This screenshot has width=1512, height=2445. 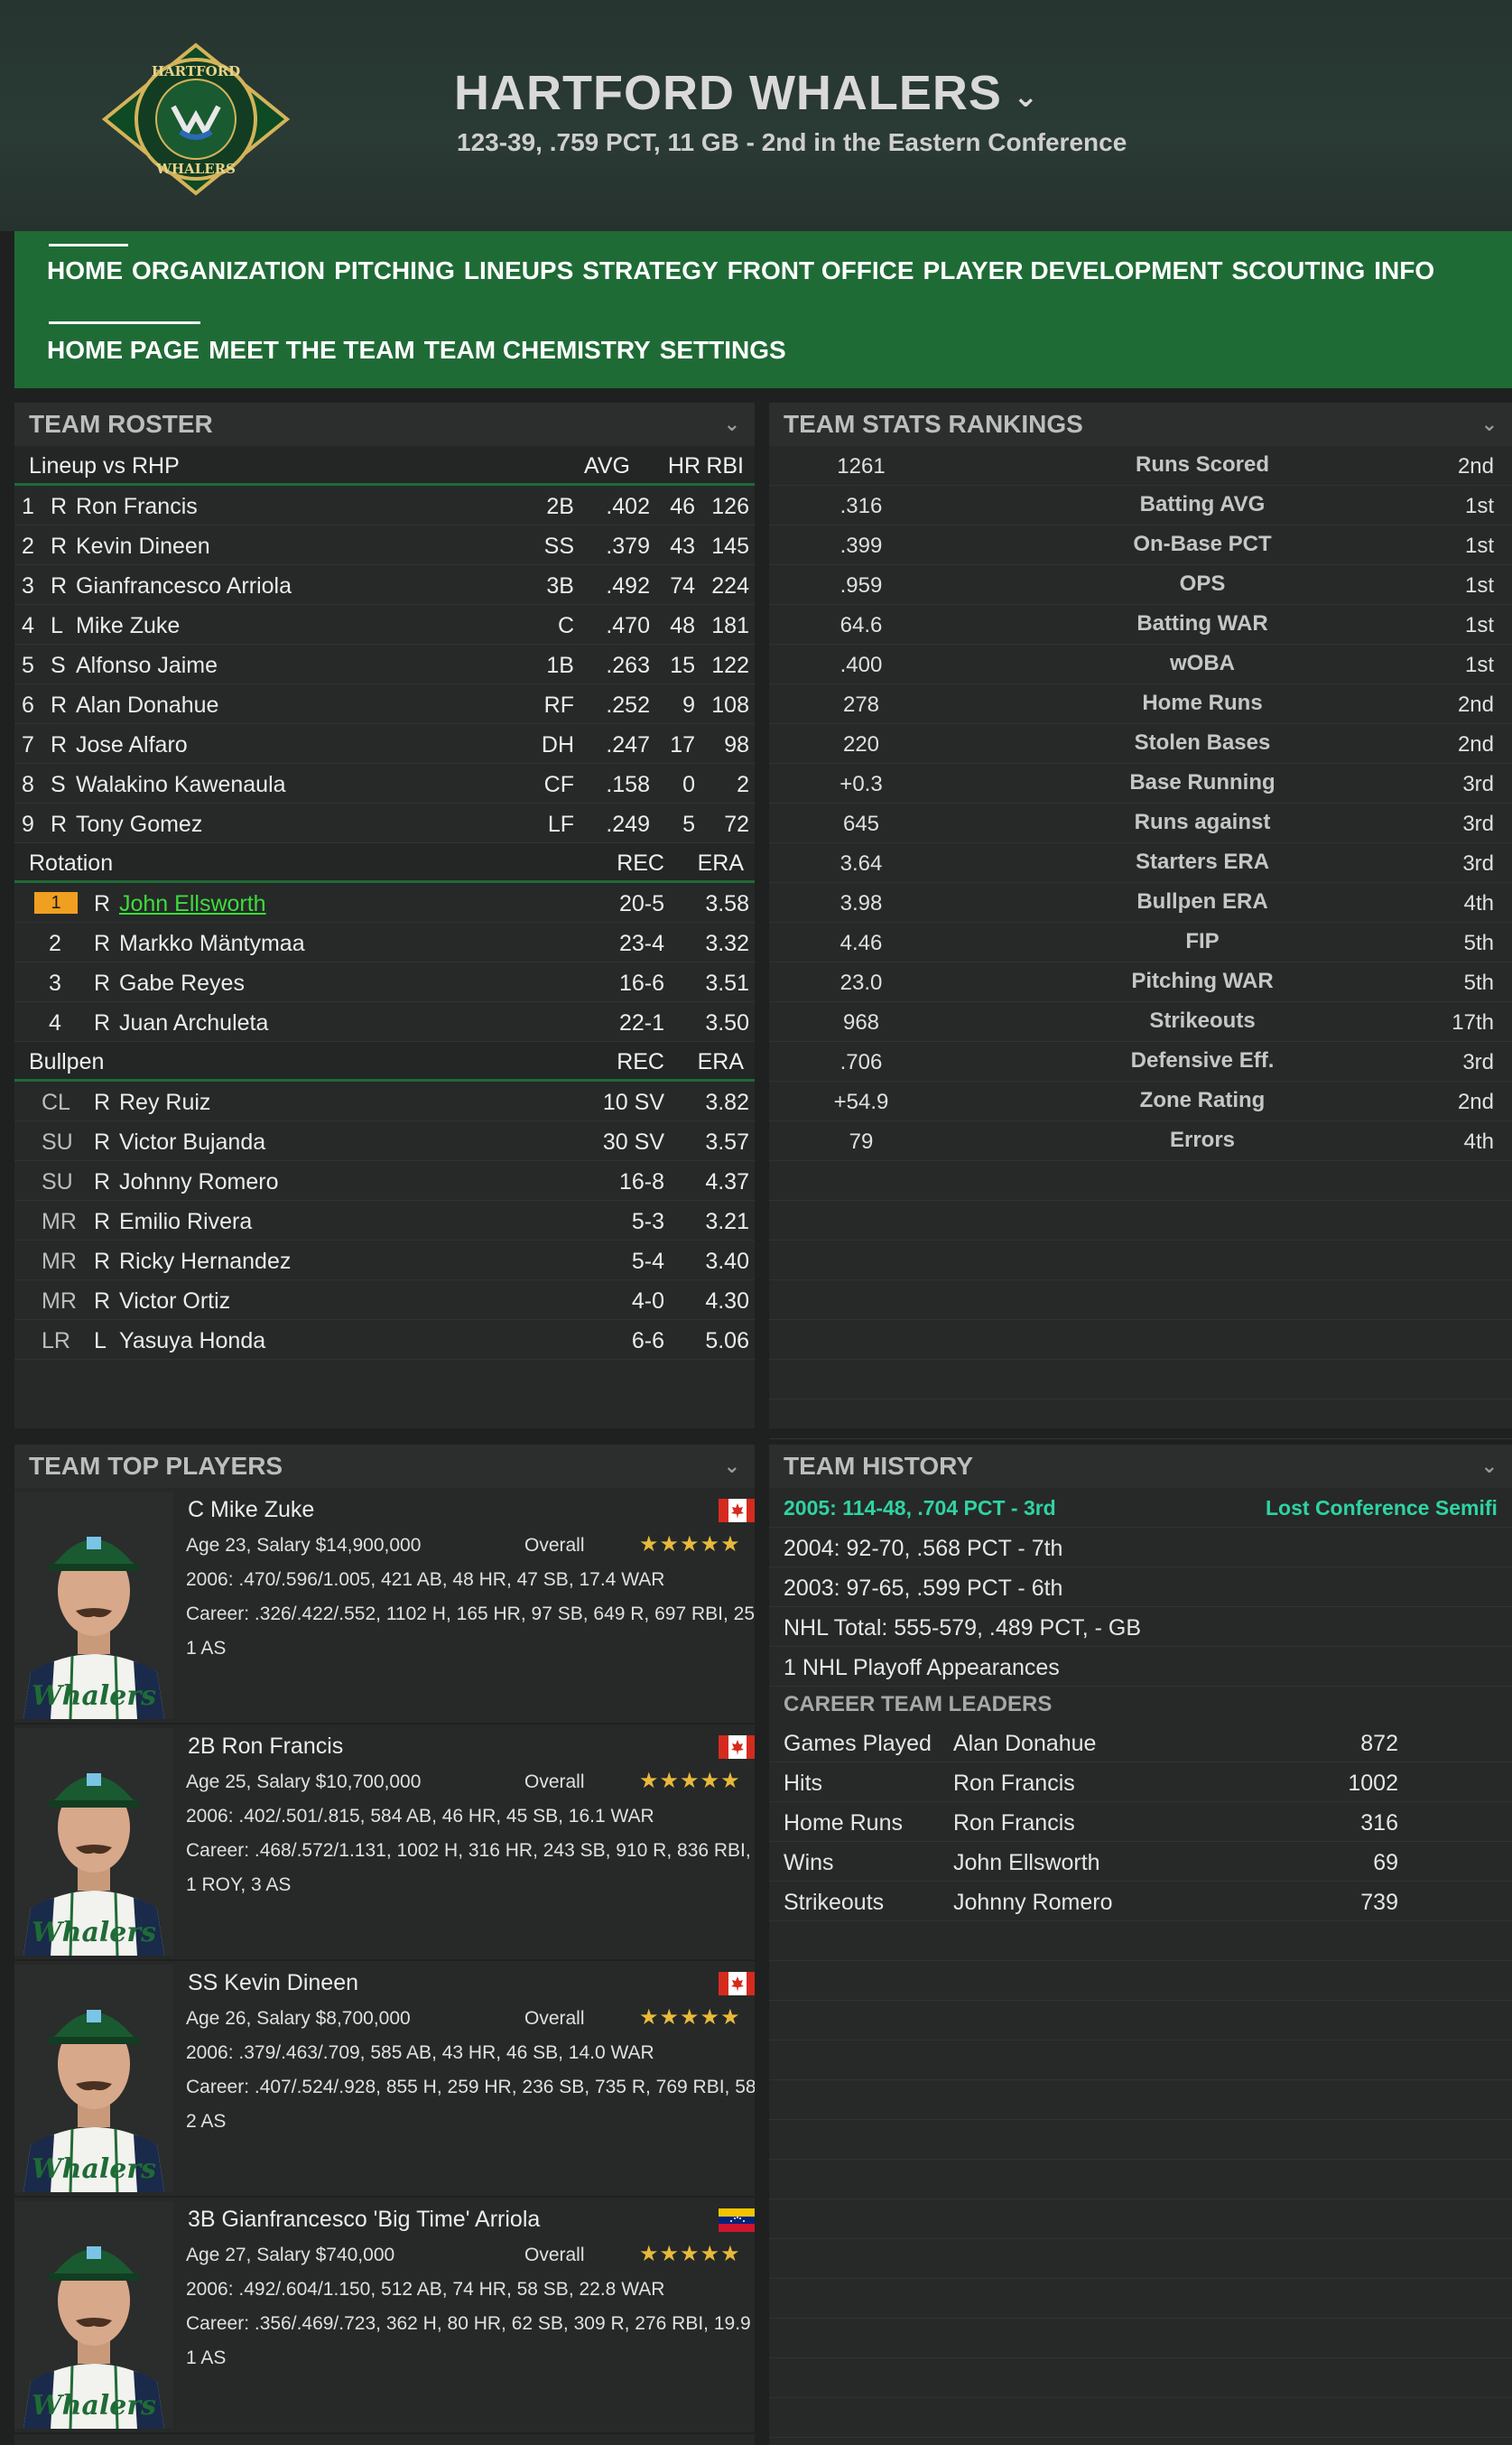 What do you see at coordinates (59, 705) in the screenshot?
I see `handedness: R` at bounding box center [59, 705].